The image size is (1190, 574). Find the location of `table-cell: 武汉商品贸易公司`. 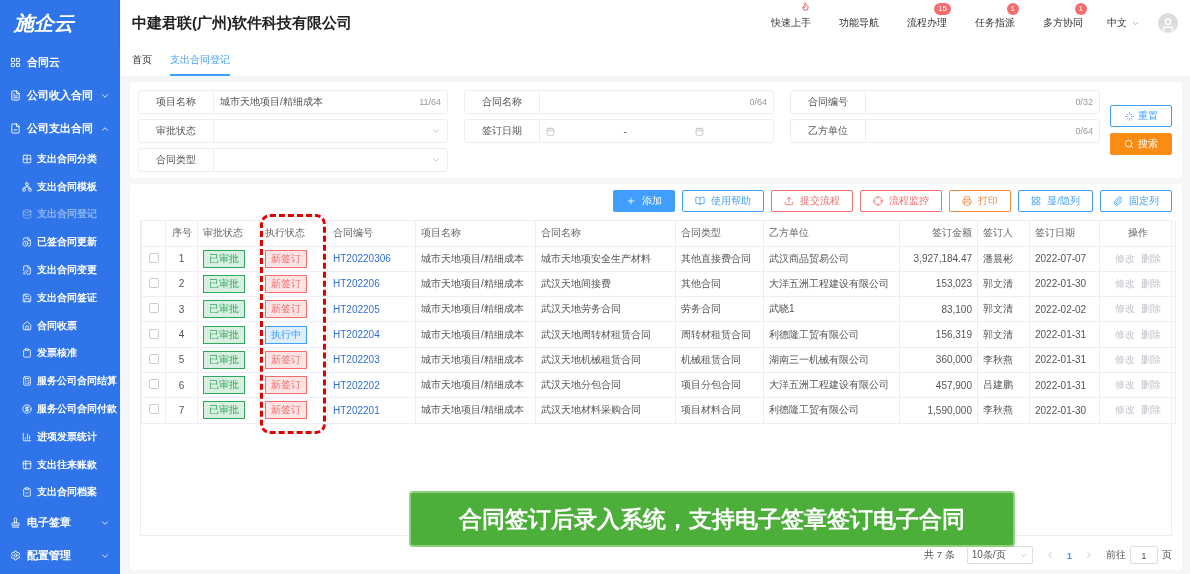

table-cell: 武汉商品贸易公司 is located at coordinates (831, 259).